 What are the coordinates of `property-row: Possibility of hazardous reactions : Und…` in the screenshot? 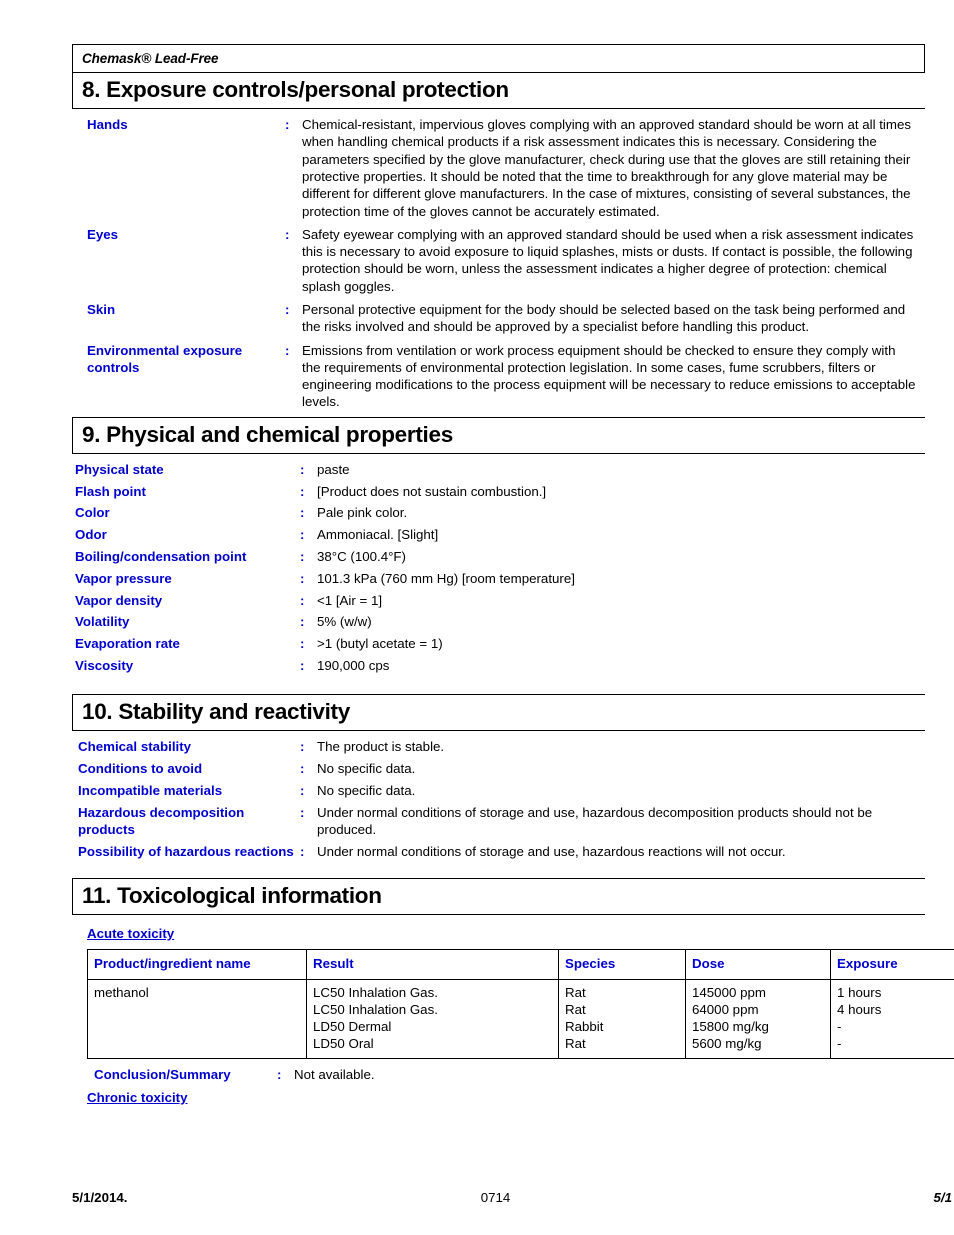 It's located at (498, 851).